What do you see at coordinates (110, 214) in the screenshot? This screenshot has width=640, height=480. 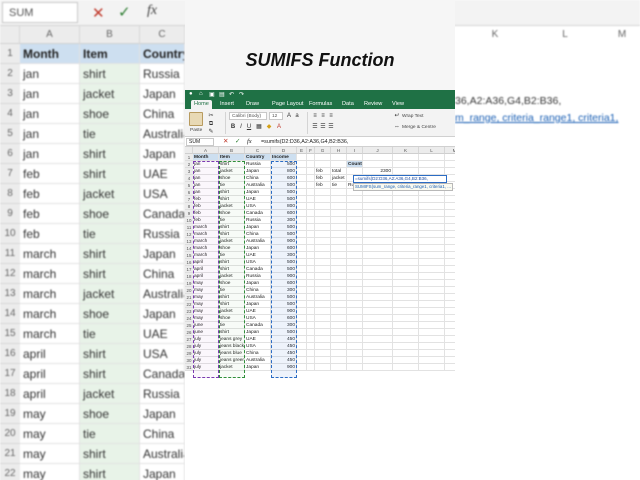 I see `bg-cell: shoe` at bounding box center [110, 214].